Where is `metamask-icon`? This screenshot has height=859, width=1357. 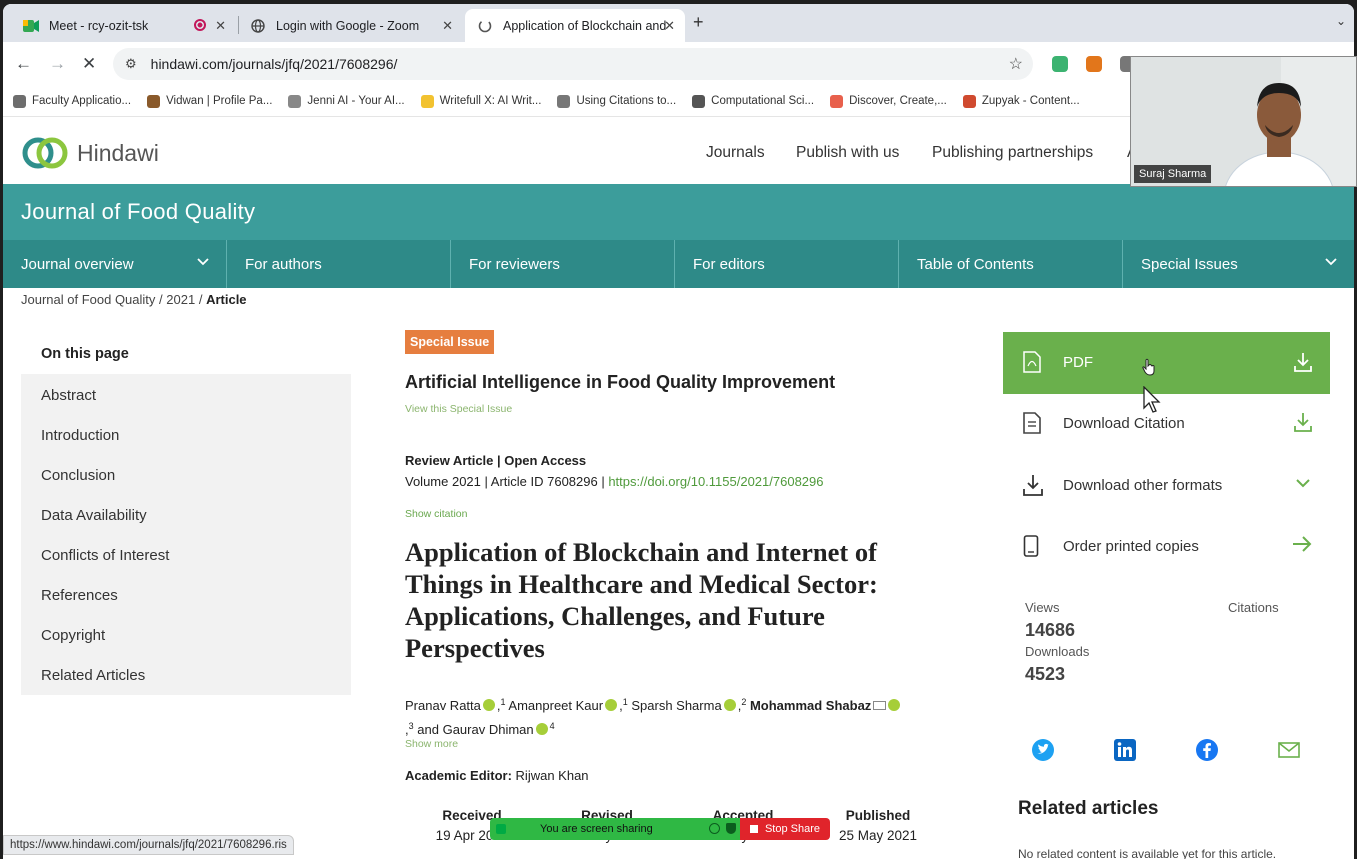
metamask-icon is located at coordinates (1094, 64).